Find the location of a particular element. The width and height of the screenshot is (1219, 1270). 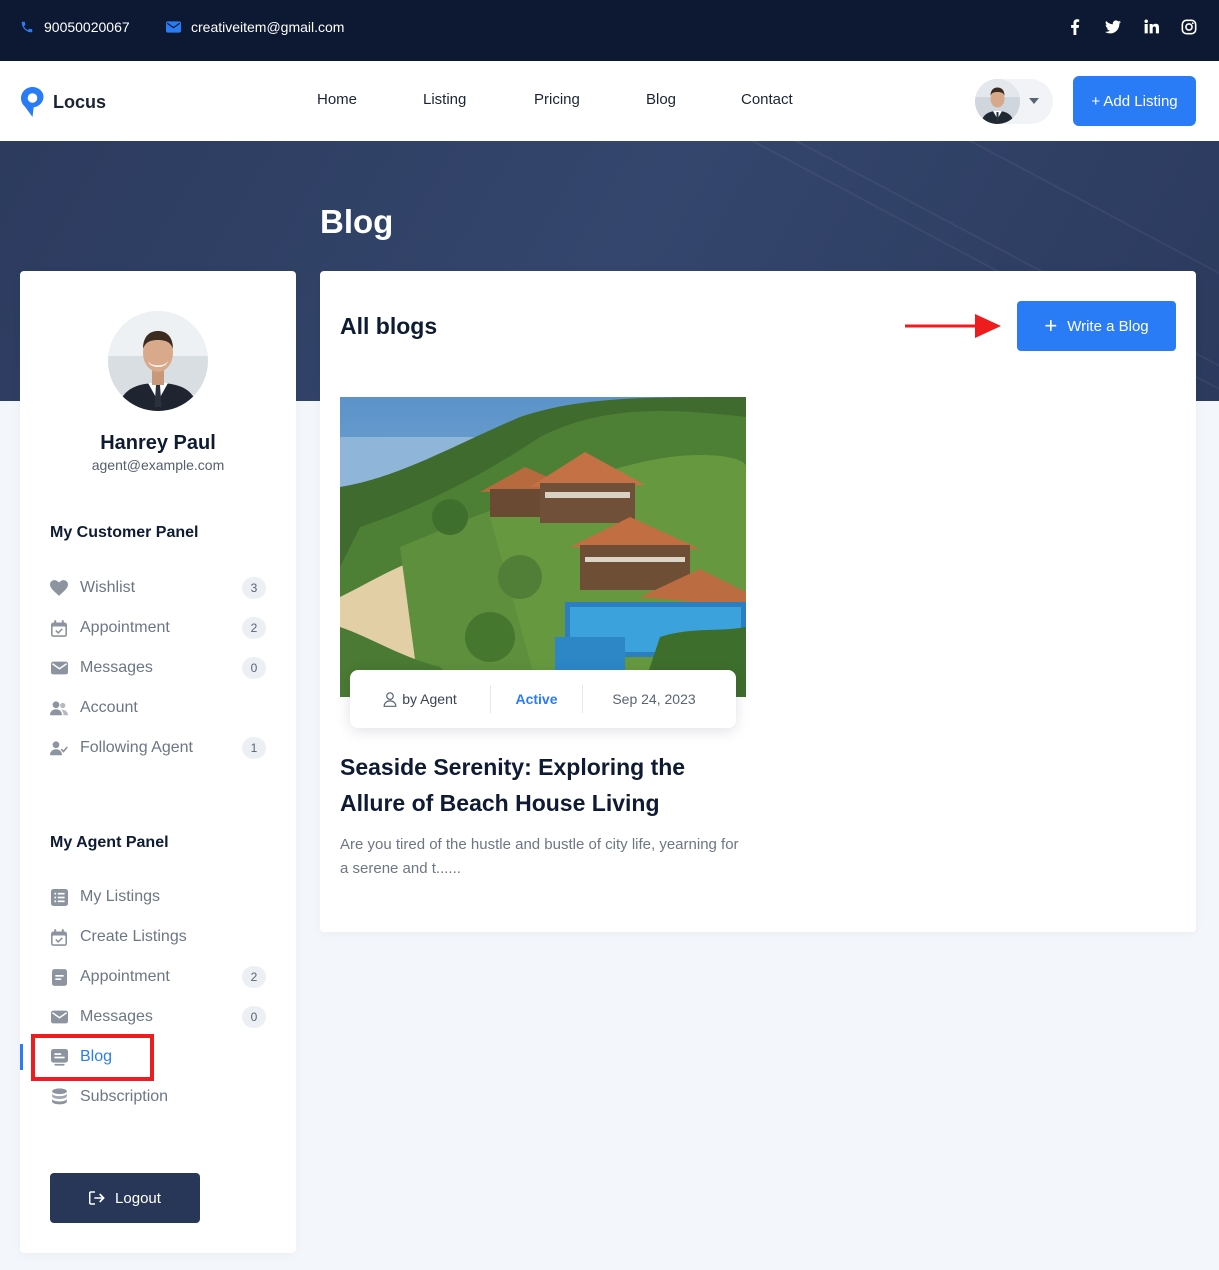

blog-status: Active is located at coordinates (536, 699).